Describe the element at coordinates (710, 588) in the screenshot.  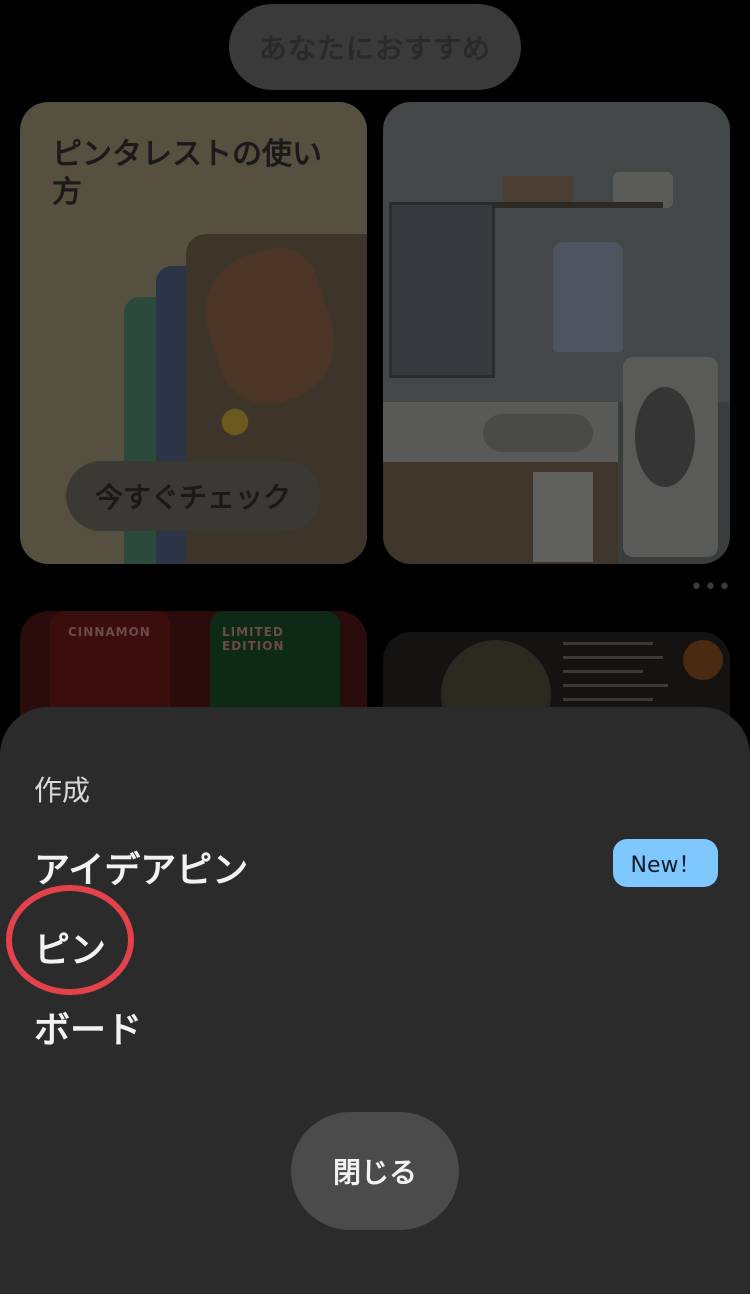
I see `more-horizontal-icon: •••` at that location.